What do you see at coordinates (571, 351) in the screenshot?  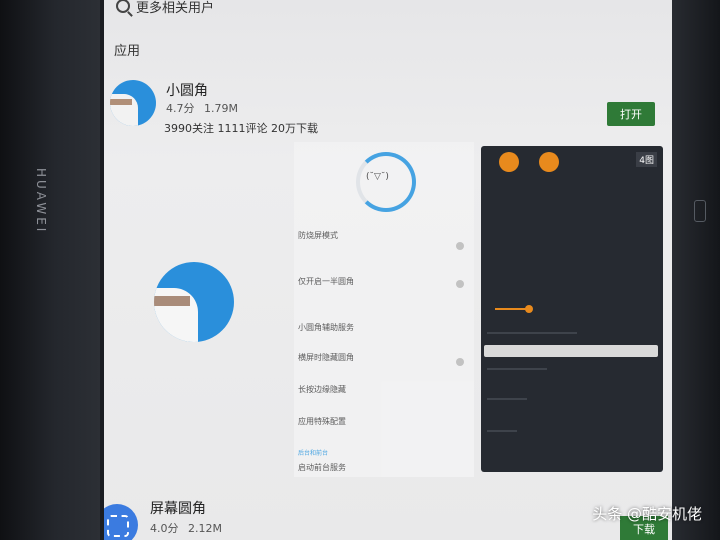 I see `input-bar` at bounding box center [571, 351].